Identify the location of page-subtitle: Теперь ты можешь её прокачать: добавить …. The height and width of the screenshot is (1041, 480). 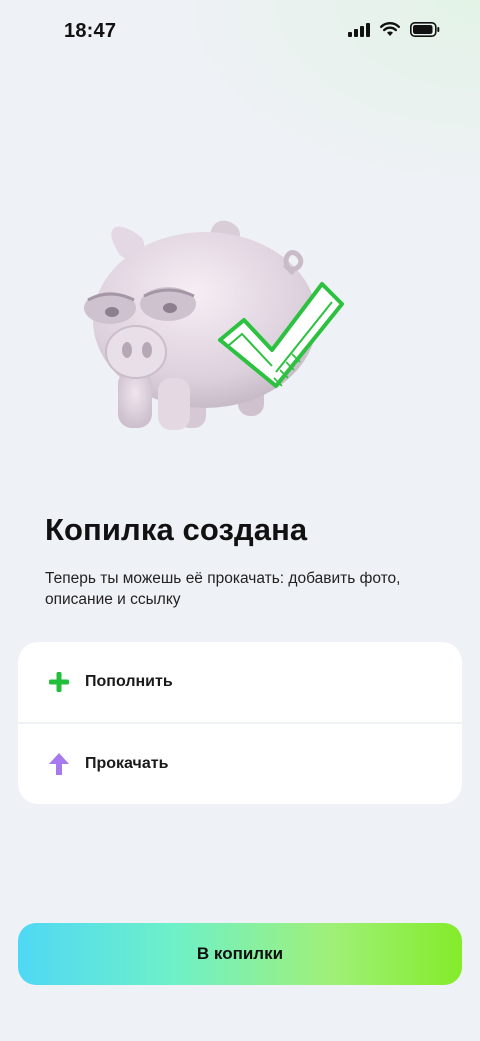
(223, 589).